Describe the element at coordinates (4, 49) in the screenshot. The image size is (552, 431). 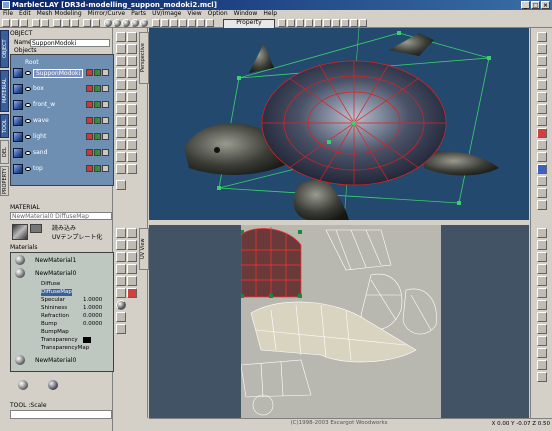
I see `tab-object: OBJECT` at that location.